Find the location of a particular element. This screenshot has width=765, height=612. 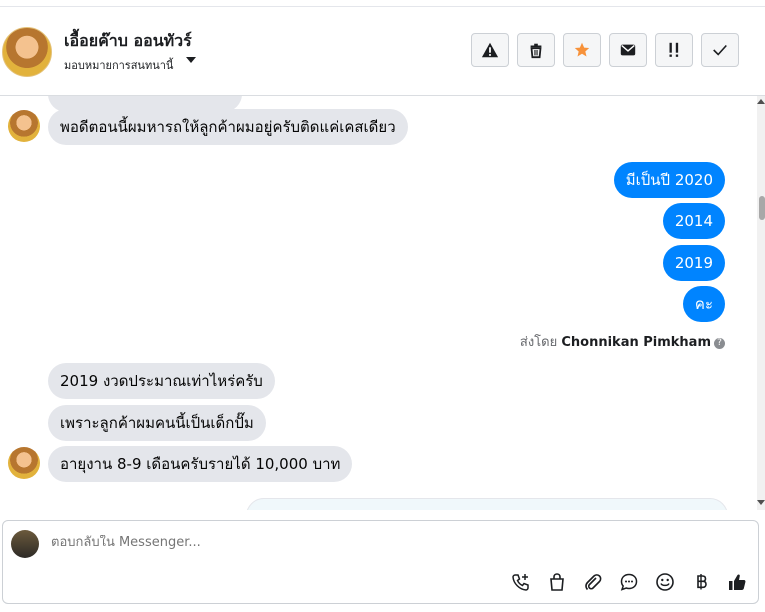

scrollbar-thumb is located at coordinates (762, 208).